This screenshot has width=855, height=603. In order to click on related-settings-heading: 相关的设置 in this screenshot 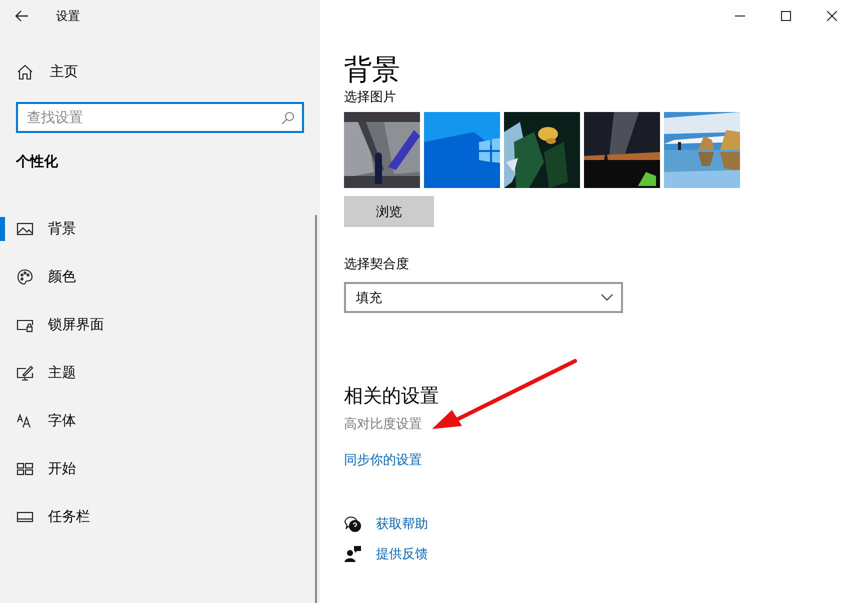, I will do `click(392, 396)`.